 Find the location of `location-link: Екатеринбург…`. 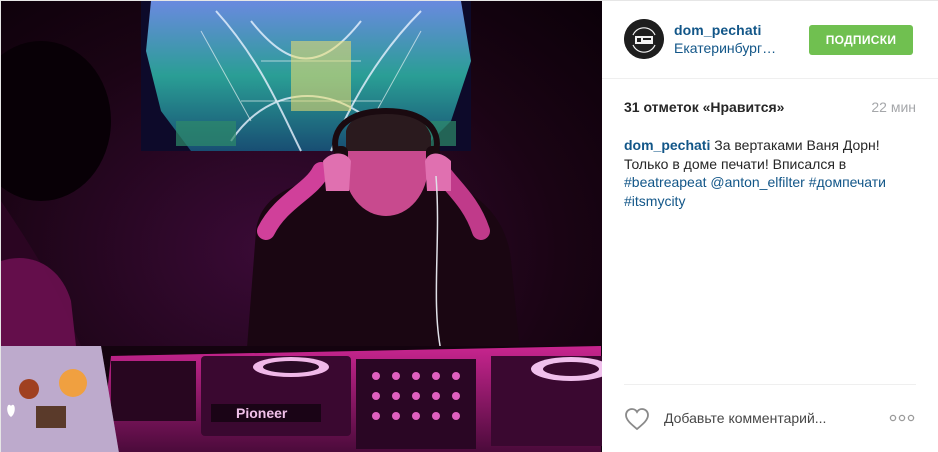

location-link: Екатеринбург… is located at coordinates (725, 48).